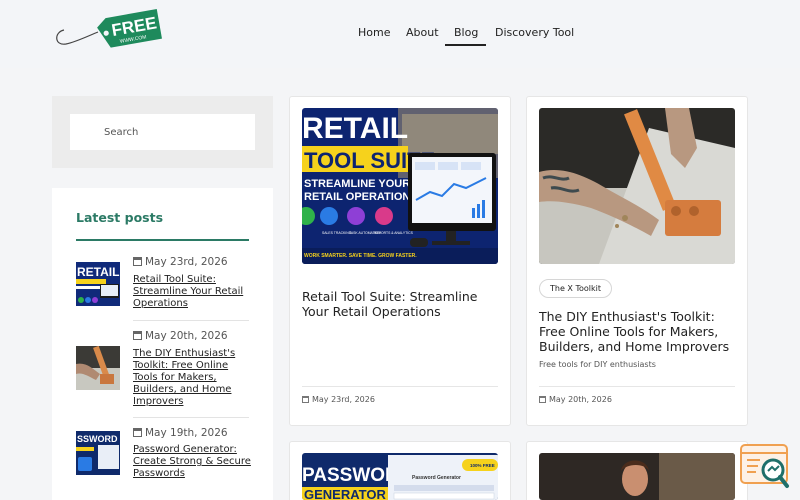 The height and width of the screenshot is (500, 800). What do you see at coordinates (360, 256) in the screenshot?
I see `svg-text:WORK SMARTER. SAVE TIME. GROW: WORK SMARTER. SAVE TIME. GROW FASTER.` at bounding box center [360, 256].